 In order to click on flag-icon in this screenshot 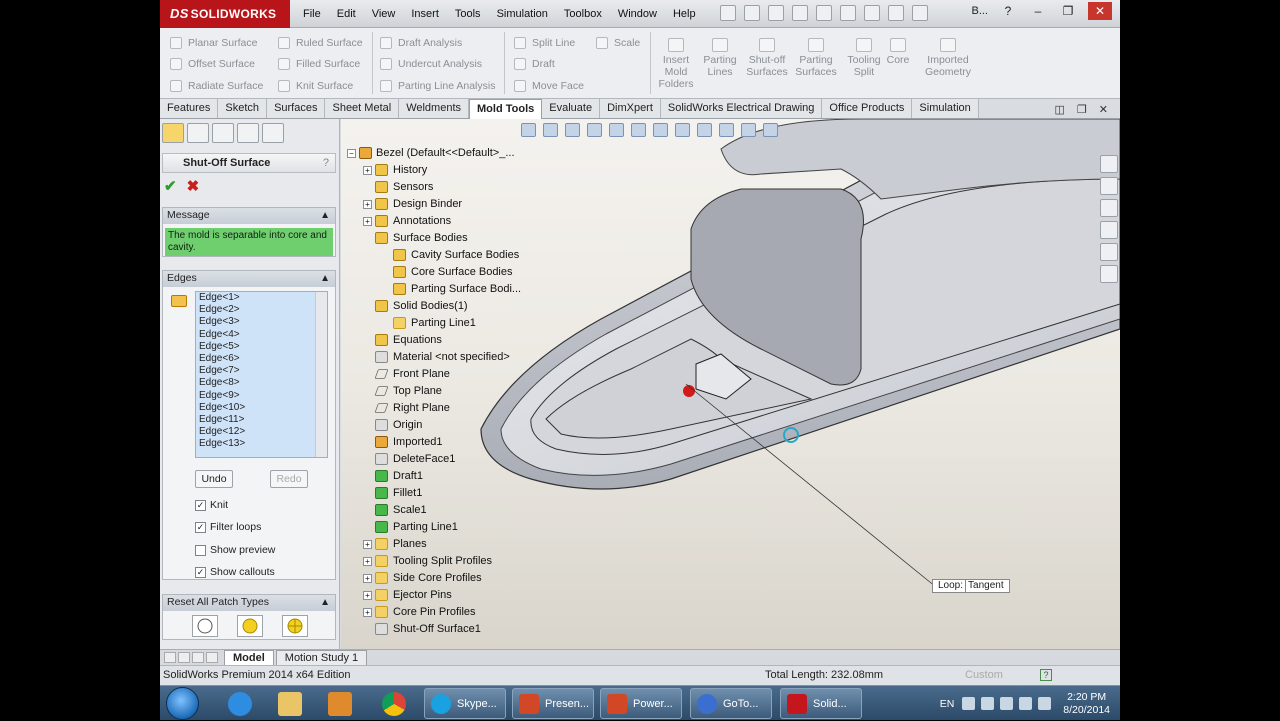, I will do `click(1007, 703)`.